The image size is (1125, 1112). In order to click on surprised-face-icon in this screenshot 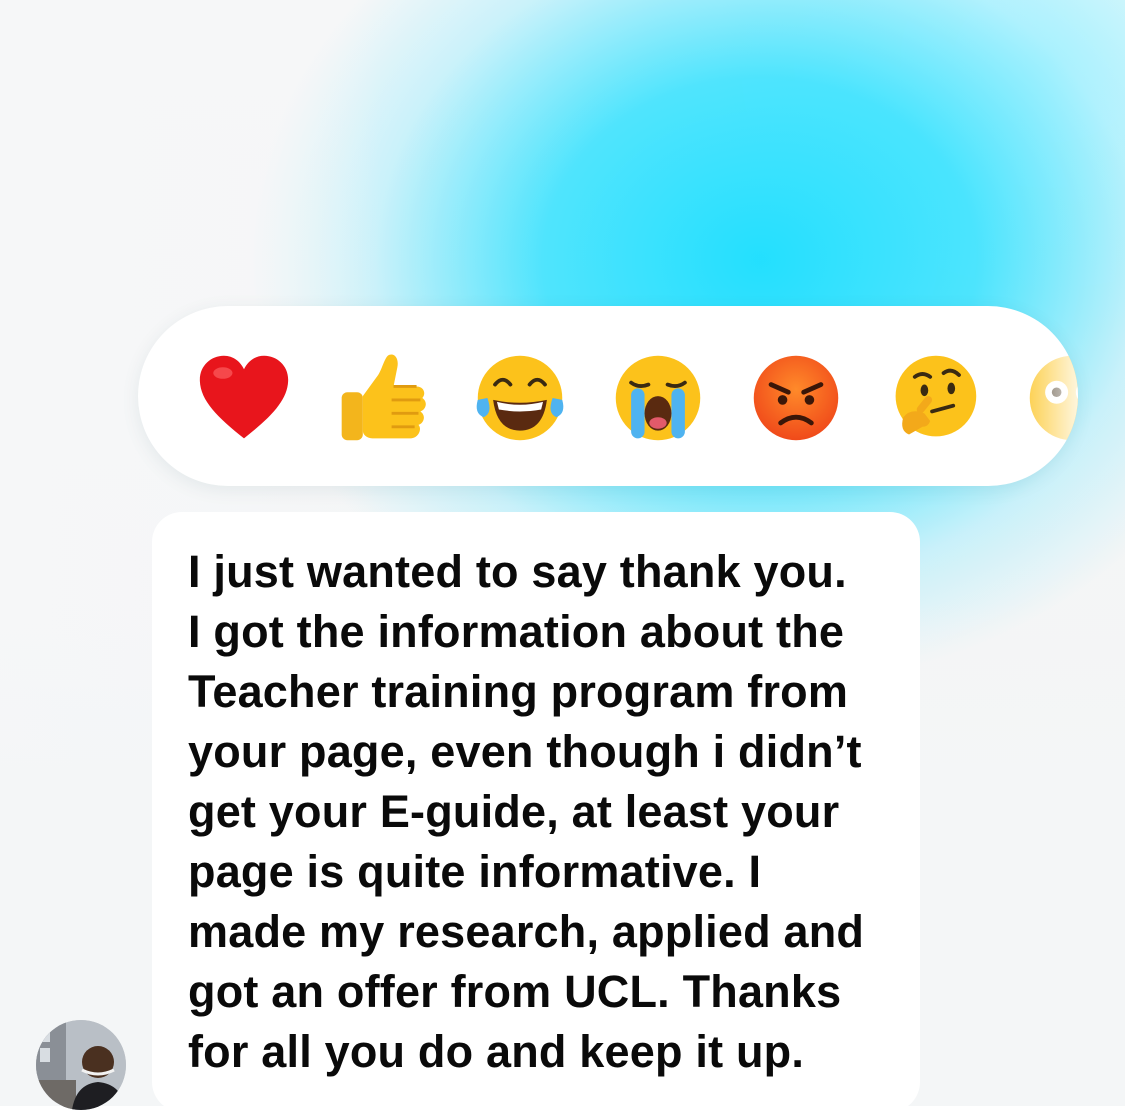, I will do `click(1053, 398)`.